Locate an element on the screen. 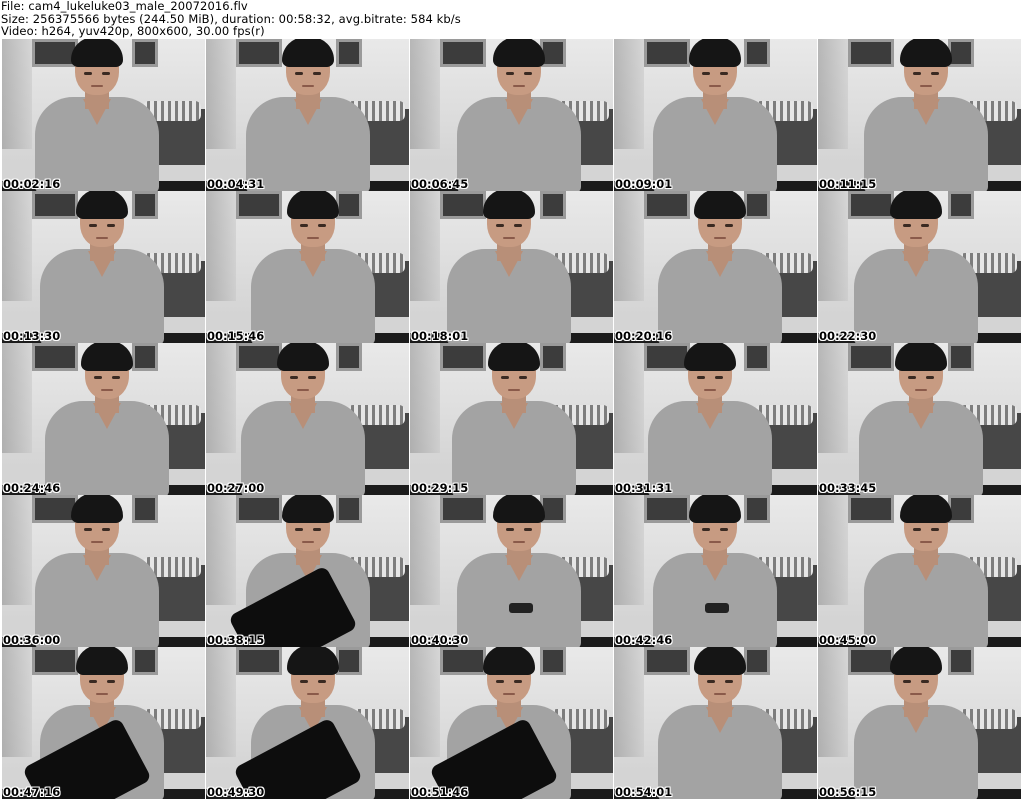 This screenshot has height=799, width=1024. video-thumbnail: 00:15:46 is located at coordinates (307, 267).